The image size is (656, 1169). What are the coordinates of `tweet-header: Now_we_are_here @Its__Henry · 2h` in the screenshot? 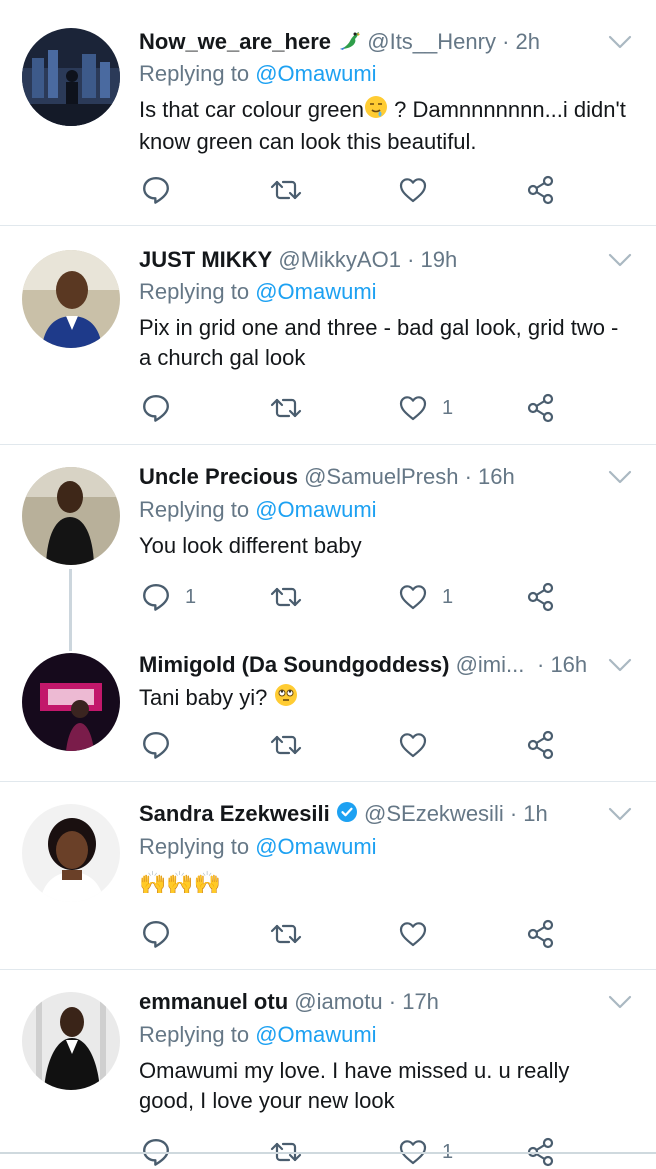 It's located at (372, 43).